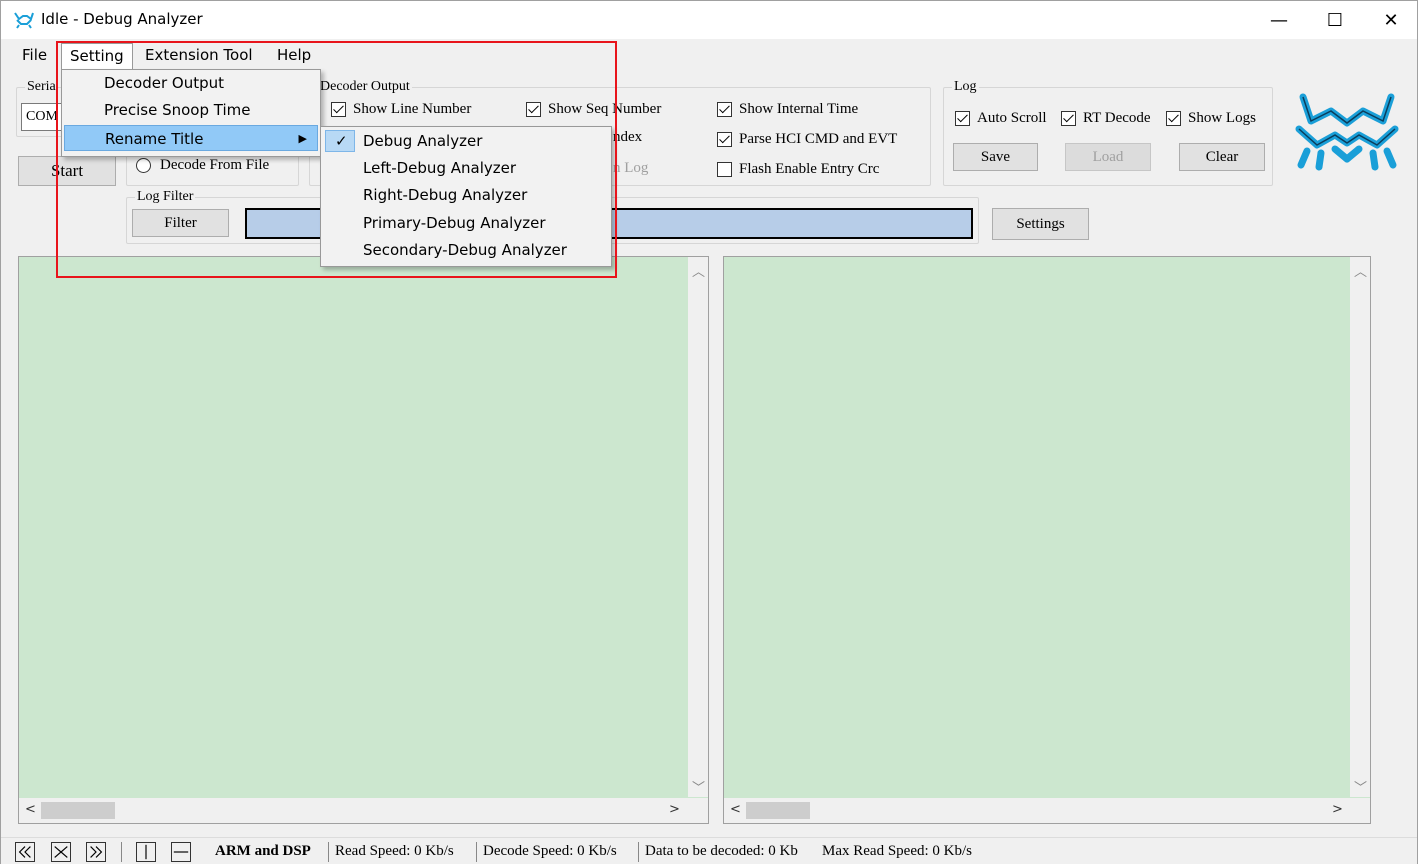 The height and width of the screenshot is (864, 1418). I want to click on app-logo-icon, so click(24, 20).